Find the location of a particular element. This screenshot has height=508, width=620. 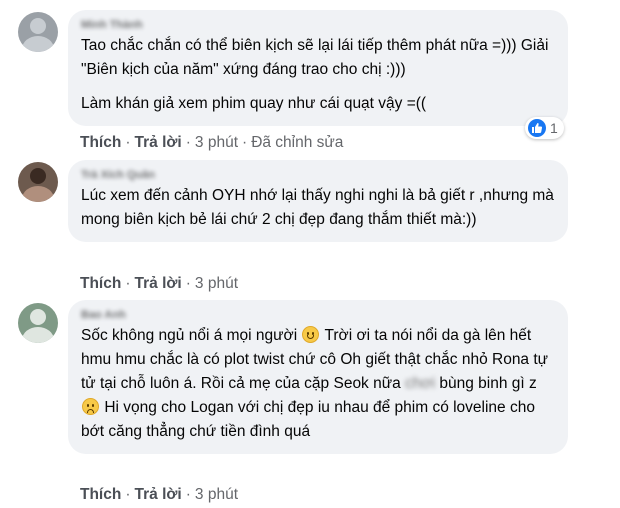

comment-author: Minh Thành is located at coordinates (317, 25).